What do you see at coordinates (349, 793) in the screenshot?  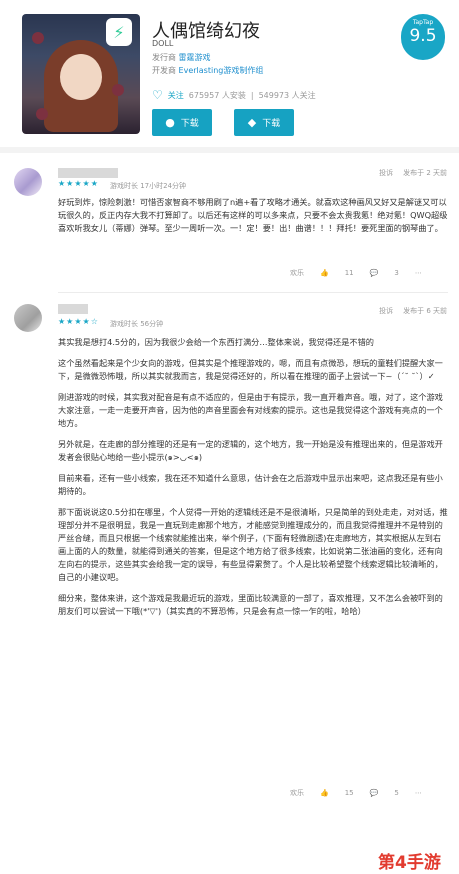 I see `like-count: 15` at bounding box center [349, 793].